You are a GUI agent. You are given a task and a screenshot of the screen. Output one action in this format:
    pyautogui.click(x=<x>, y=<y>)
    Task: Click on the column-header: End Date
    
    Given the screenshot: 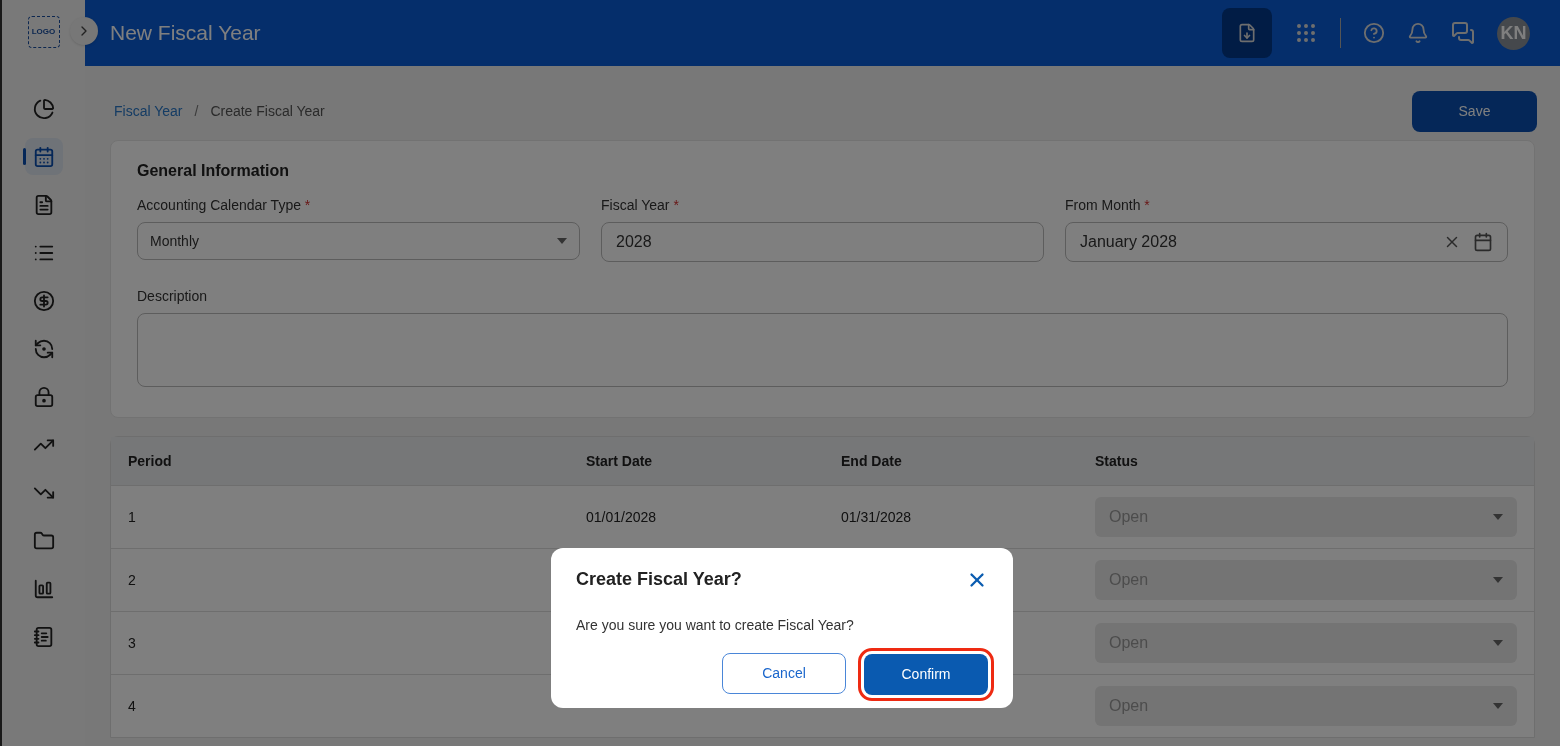 What is the action you would take?
    pyautogui.click(x=872, y=461)
    